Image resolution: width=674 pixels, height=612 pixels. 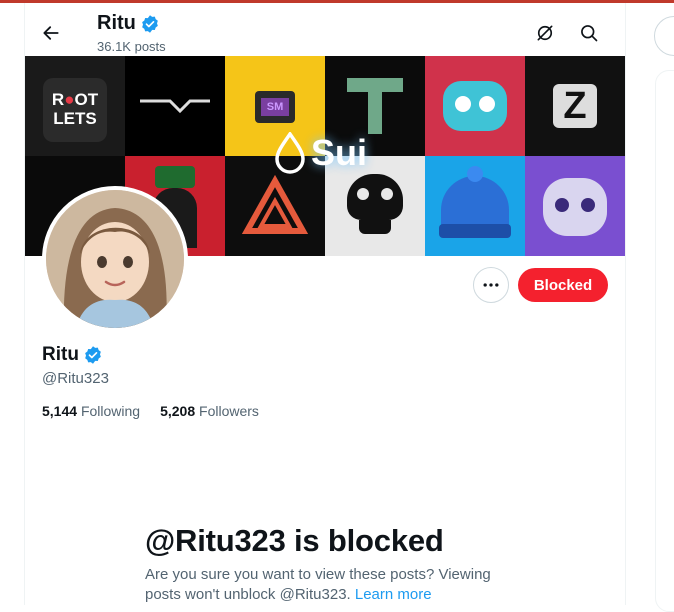 What do you see at coordinates (664, 36) in the screenshot?
I see `right-search-box` at bounding box center [664, 36].